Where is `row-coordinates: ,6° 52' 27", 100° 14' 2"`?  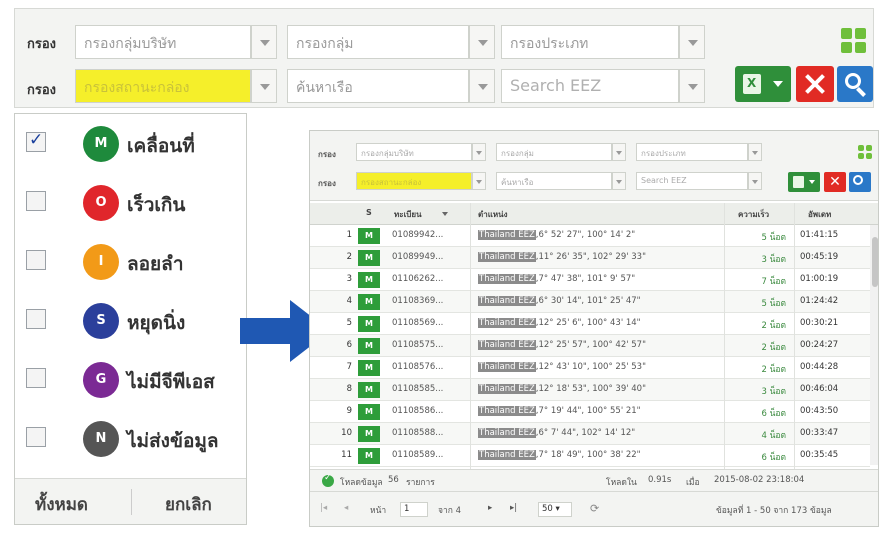 row-coordinates: ,6° 52' 27", 100° 14' 2" is located at coordinates (585, 235).